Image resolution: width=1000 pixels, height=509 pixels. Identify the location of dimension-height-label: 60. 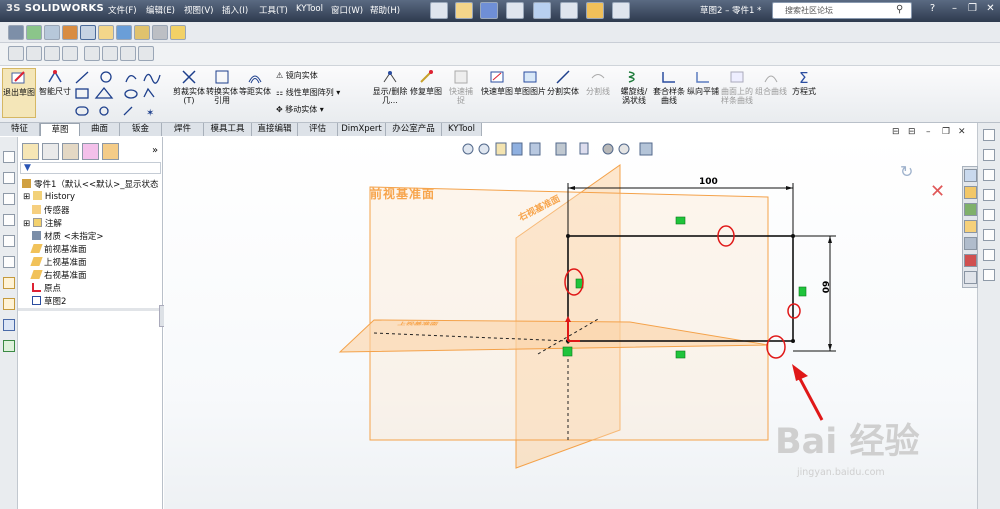
(824, 287).